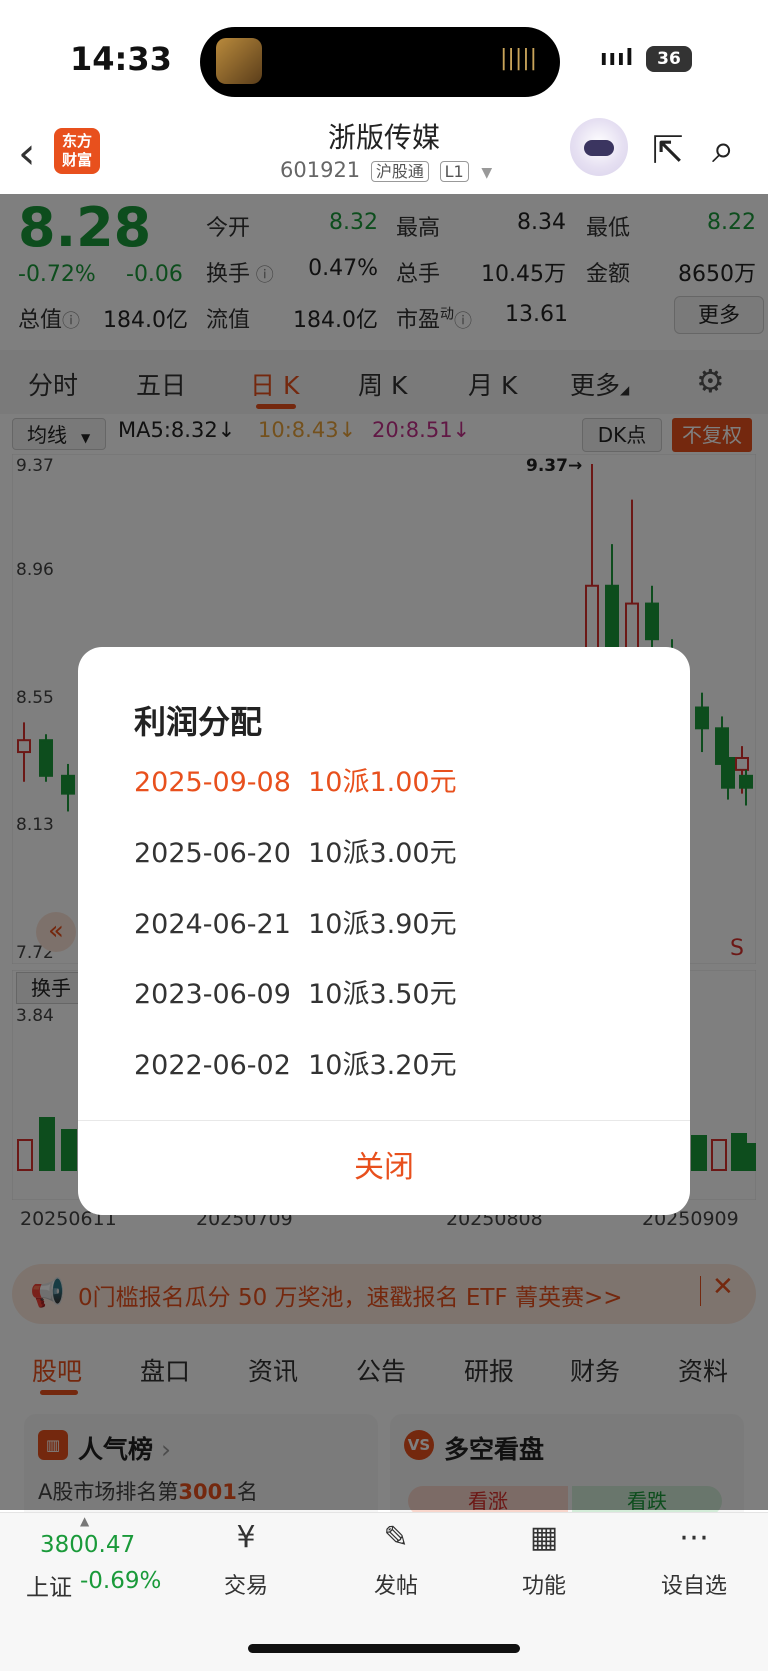 This screenshot has height=1671, width=768. Describe the element at coordinates (87, 1545) in the screenshot. I see `index-value: 3800.47` at that location.